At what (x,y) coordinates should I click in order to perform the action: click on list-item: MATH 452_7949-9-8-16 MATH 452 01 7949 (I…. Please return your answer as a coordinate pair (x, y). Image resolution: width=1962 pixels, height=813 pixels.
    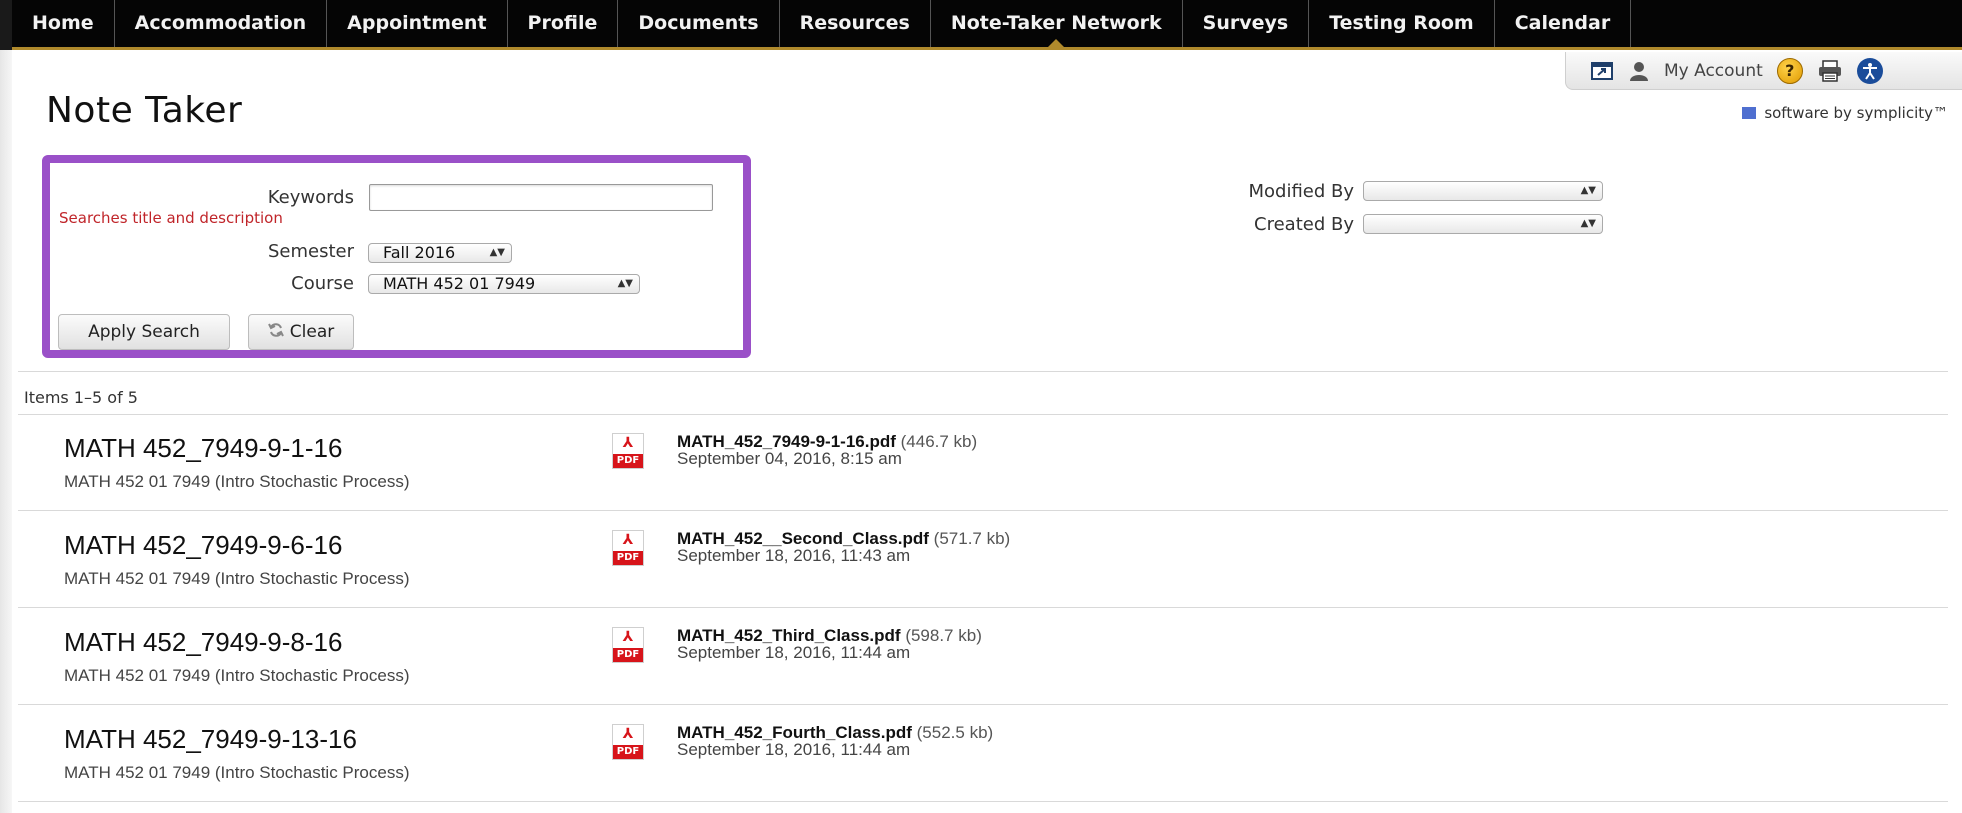
    Looking at the image, I should click on (983, 657).